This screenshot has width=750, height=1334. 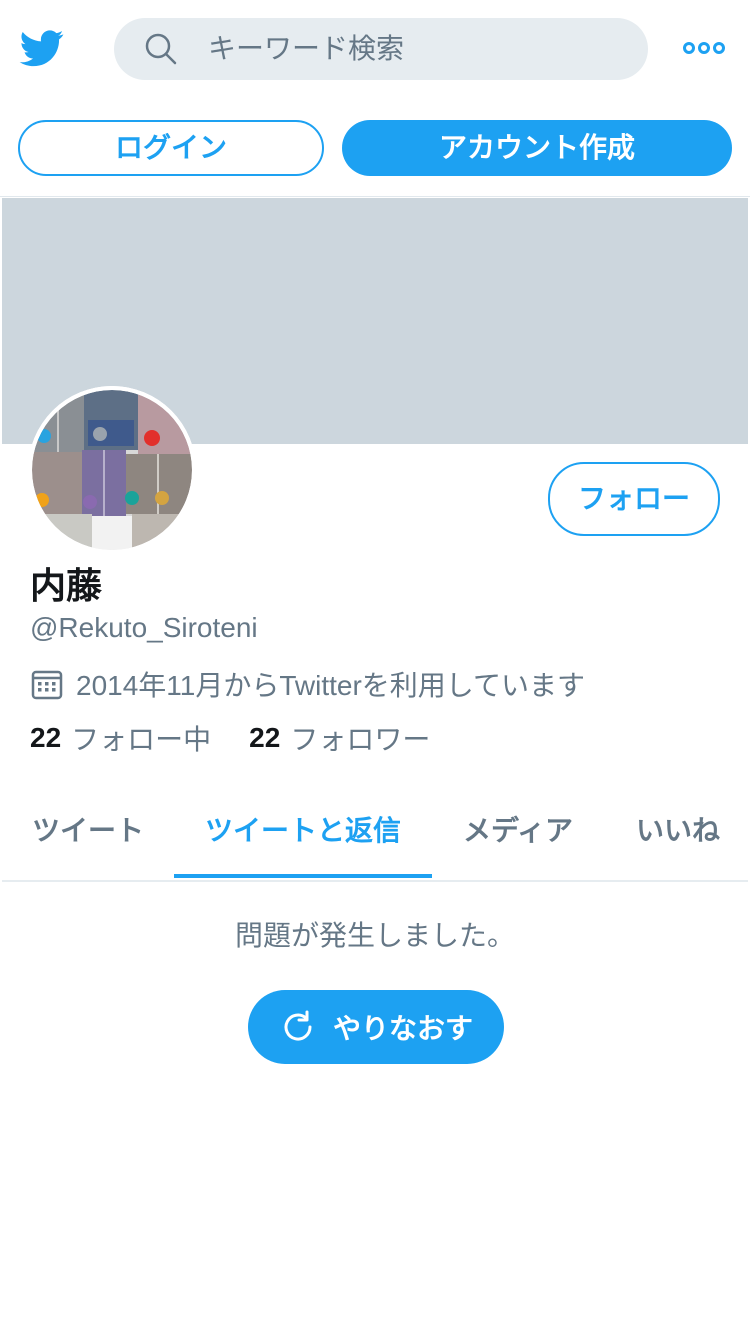 What do you see at coordinates (677, 833) in the screenshot?
I see `tab-likes: いいね` at bounding box center [677, 833].